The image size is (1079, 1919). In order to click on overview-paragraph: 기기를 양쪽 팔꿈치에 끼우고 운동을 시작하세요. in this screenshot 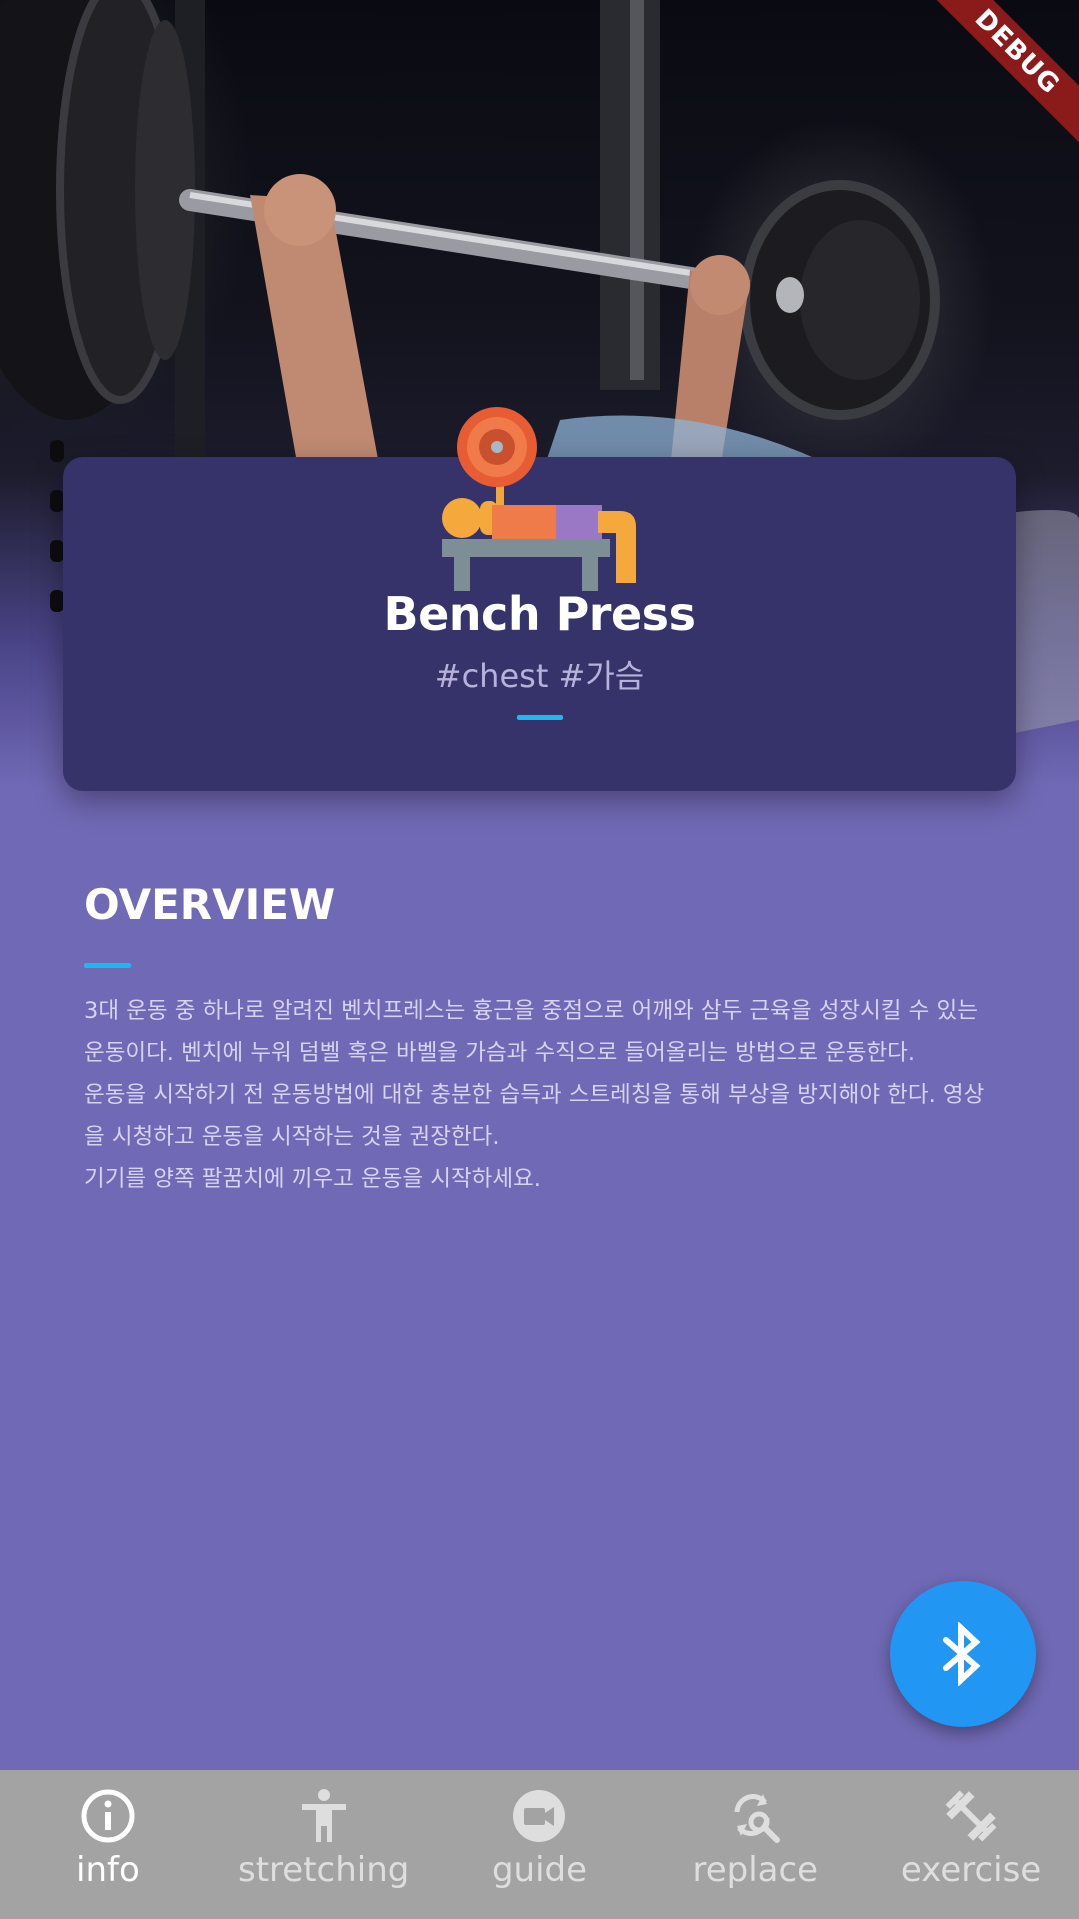, I will do `click(312, 1179)`.